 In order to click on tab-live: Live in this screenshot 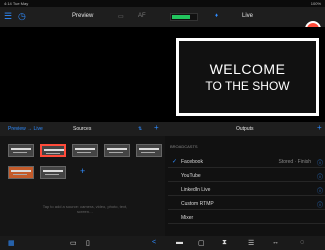, I will do `click(247, 16)`.